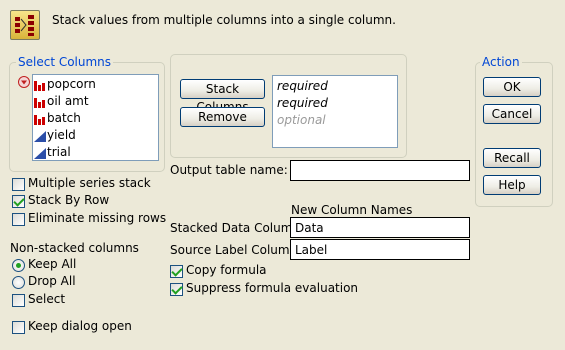 The image size is (565, 350). Describe the element at coordinates (47, 299) in the screenshot. I see `select-label: Select` at that location.